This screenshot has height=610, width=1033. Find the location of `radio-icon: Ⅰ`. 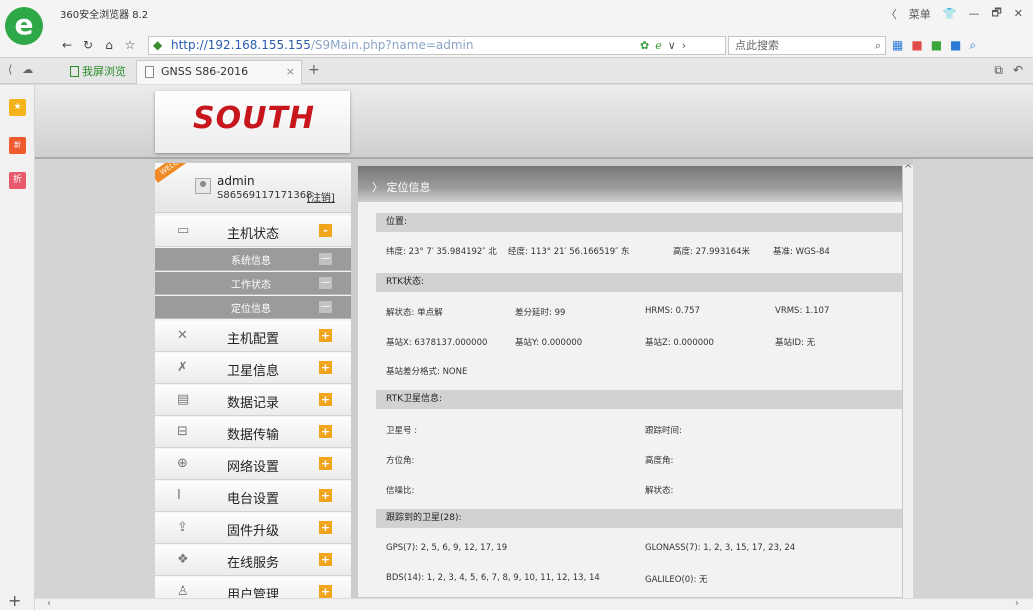

radio-icon: Ⅰ is located at coordinates (179, 495).